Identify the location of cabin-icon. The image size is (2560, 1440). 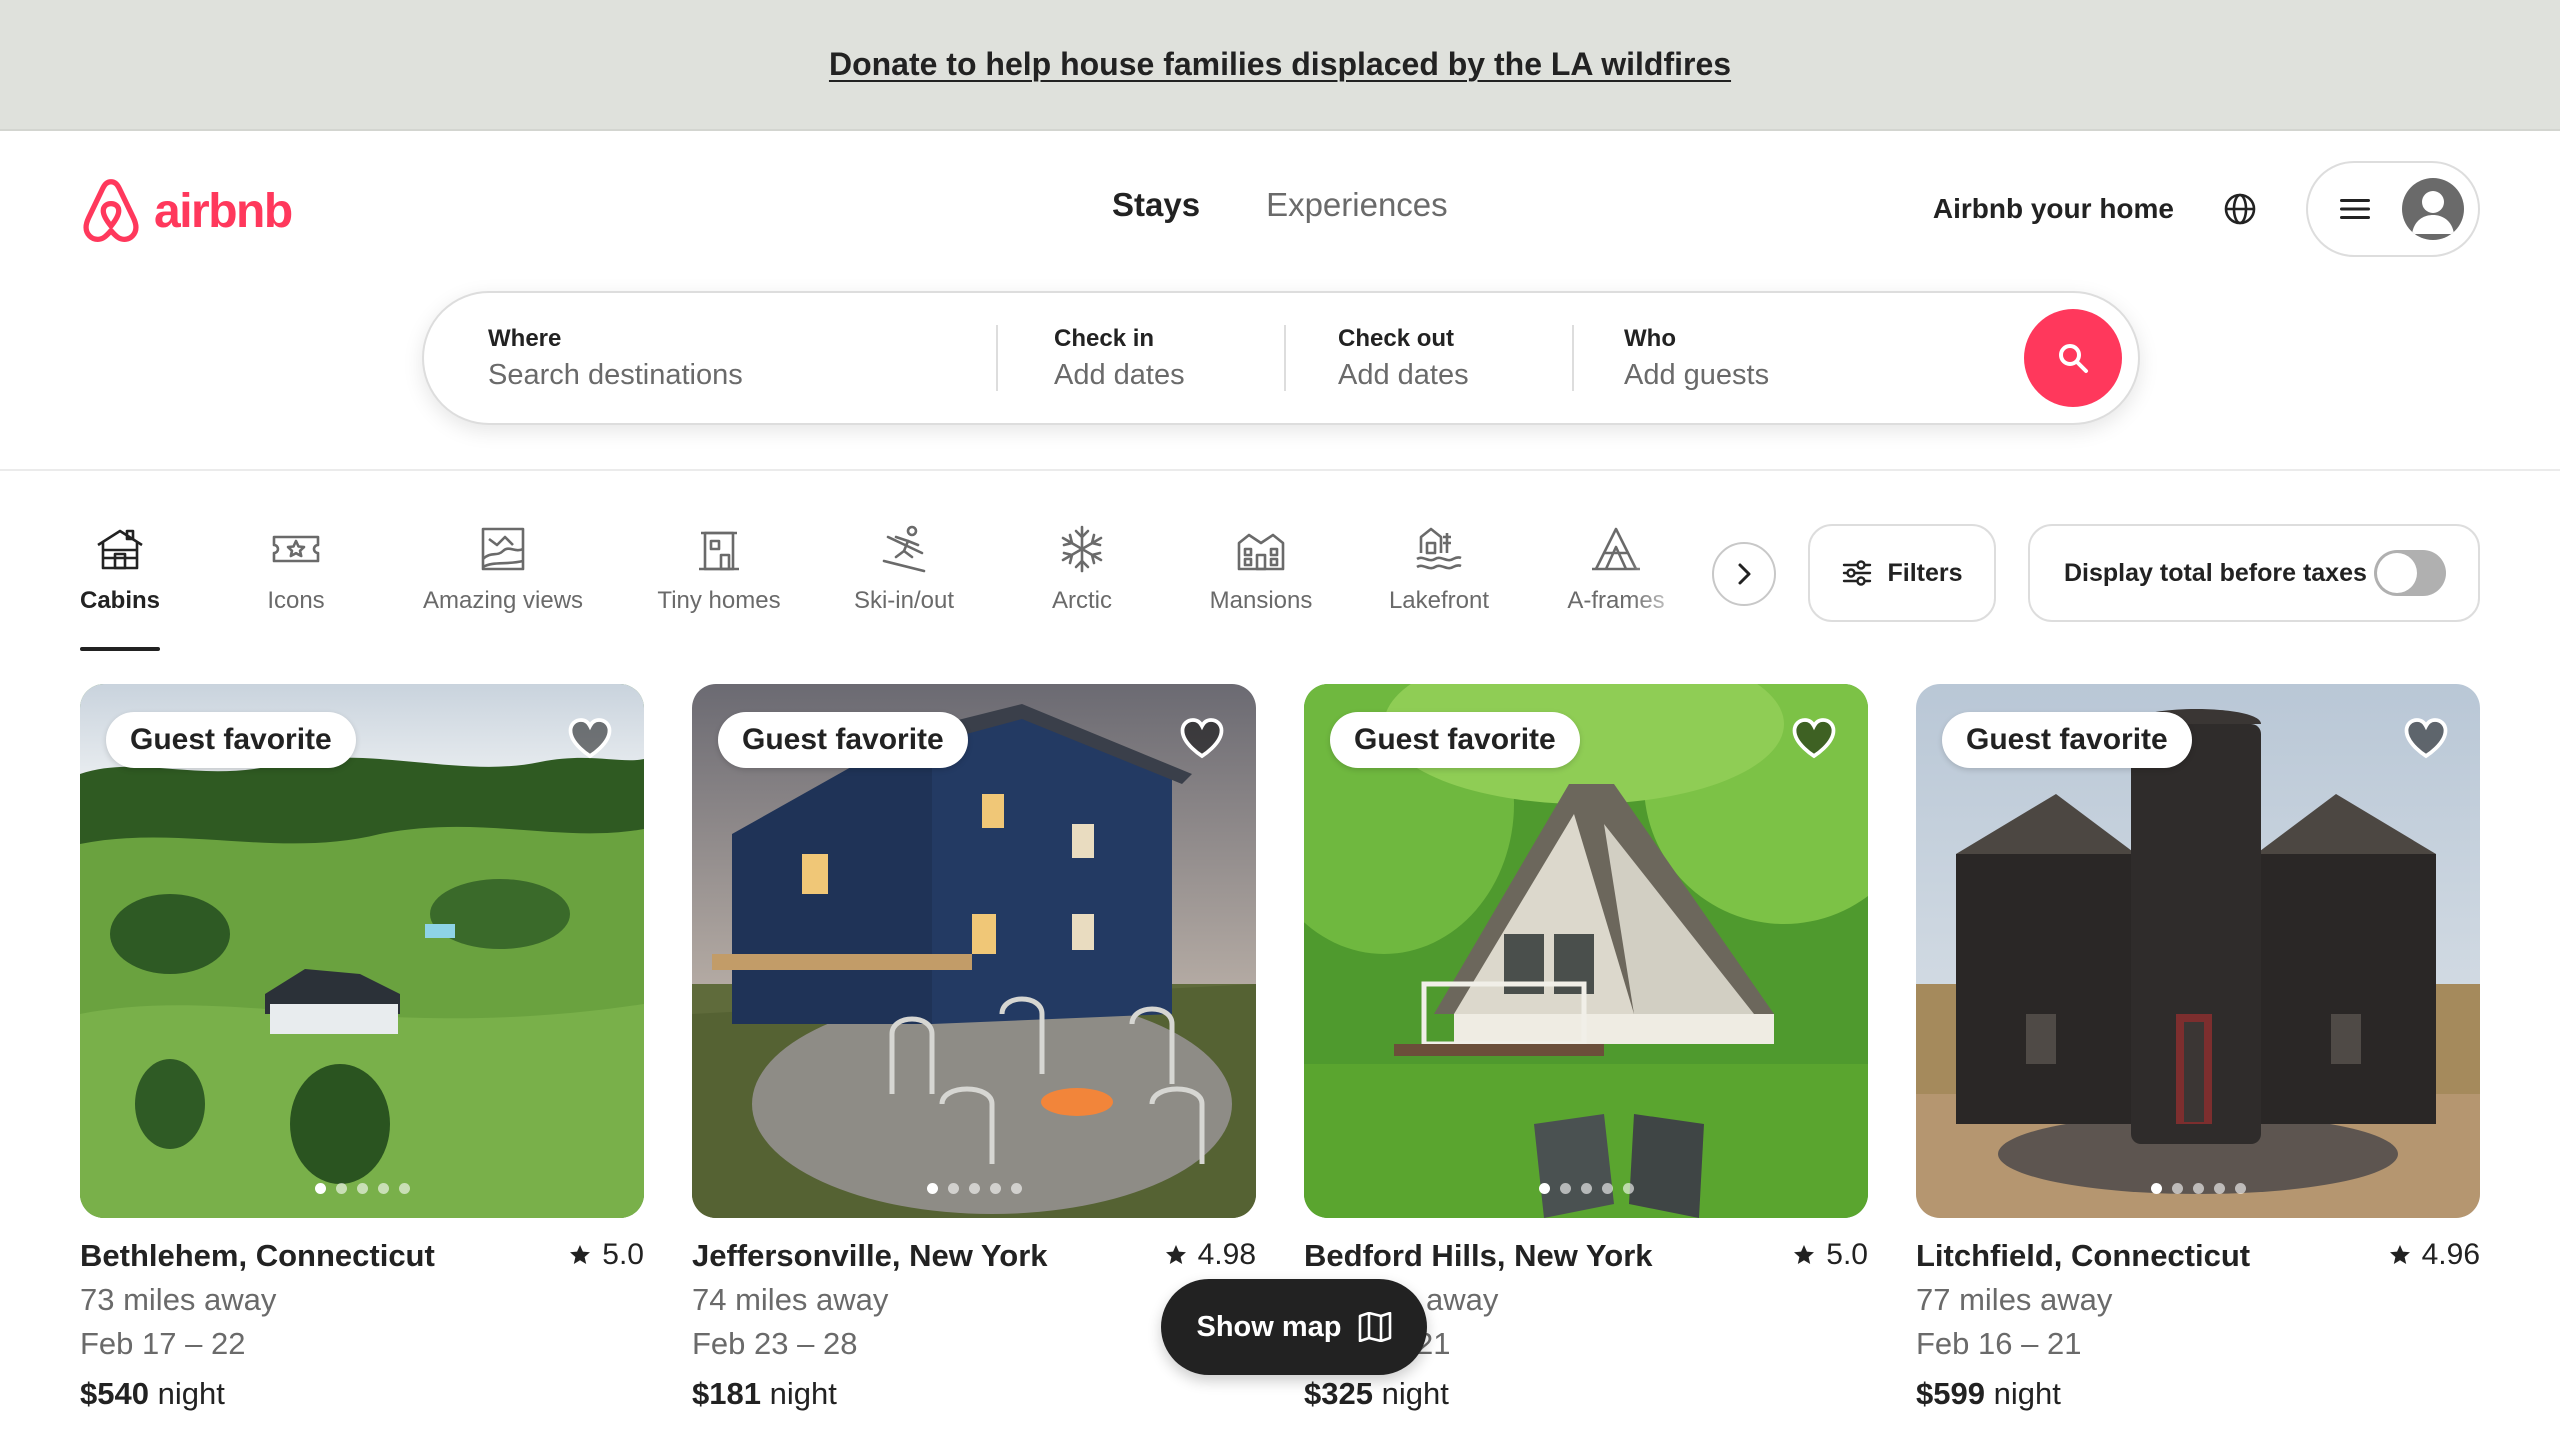
(120, 549).